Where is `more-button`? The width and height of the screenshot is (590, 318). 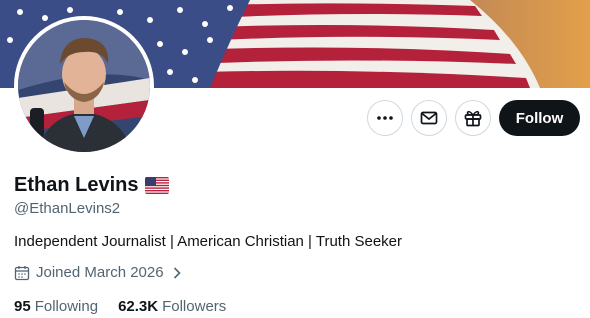 more-button is located at coordinates (385, 118).